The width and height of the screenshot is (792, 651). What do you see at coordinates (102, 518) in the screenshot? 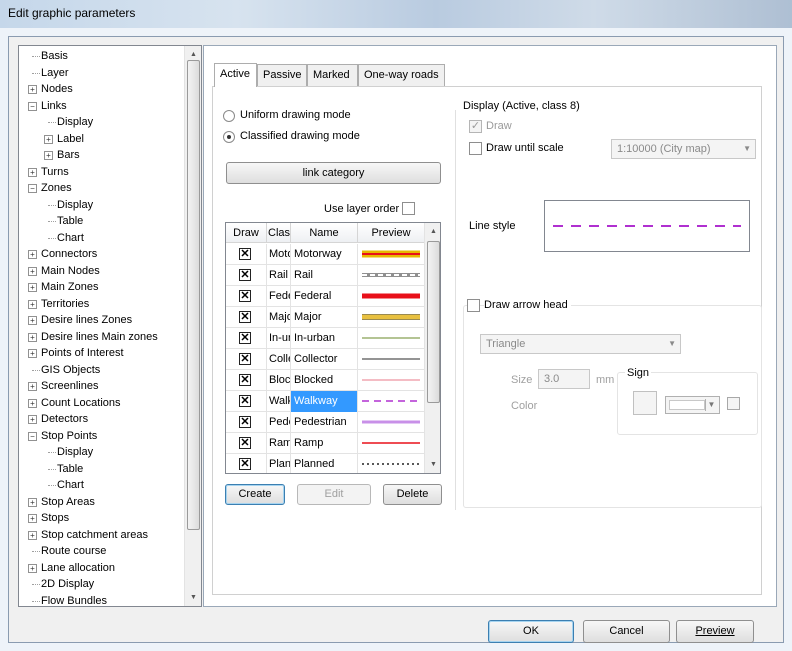
I see `tree-item: + Stops` at bounding box center [102, 518].